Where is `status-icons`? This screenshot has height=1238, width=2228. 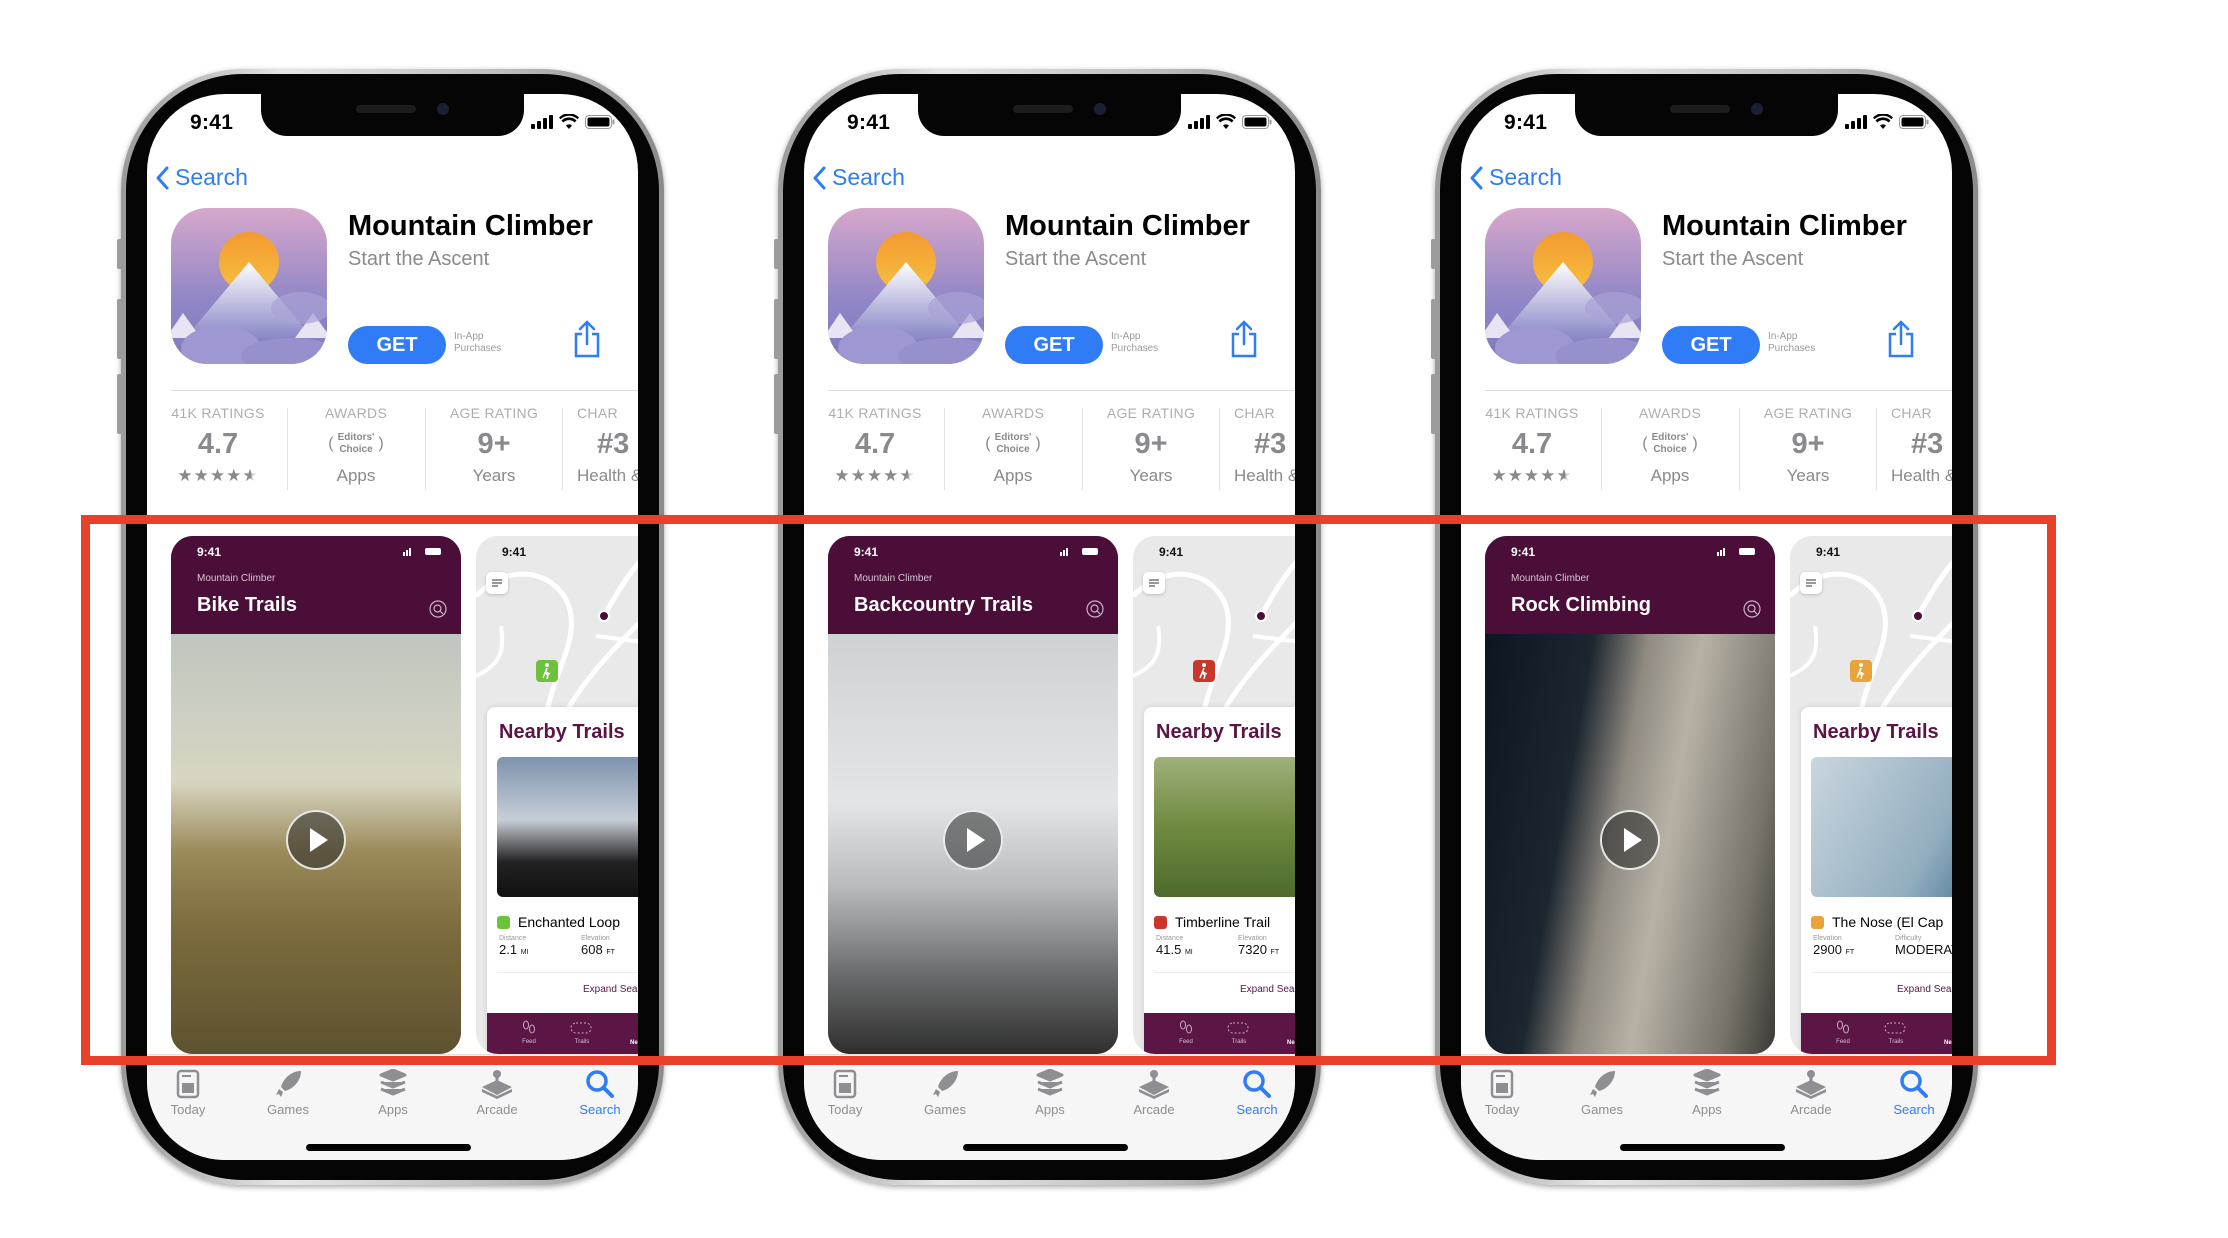
status-icons is located at coordinates (1887, 121).